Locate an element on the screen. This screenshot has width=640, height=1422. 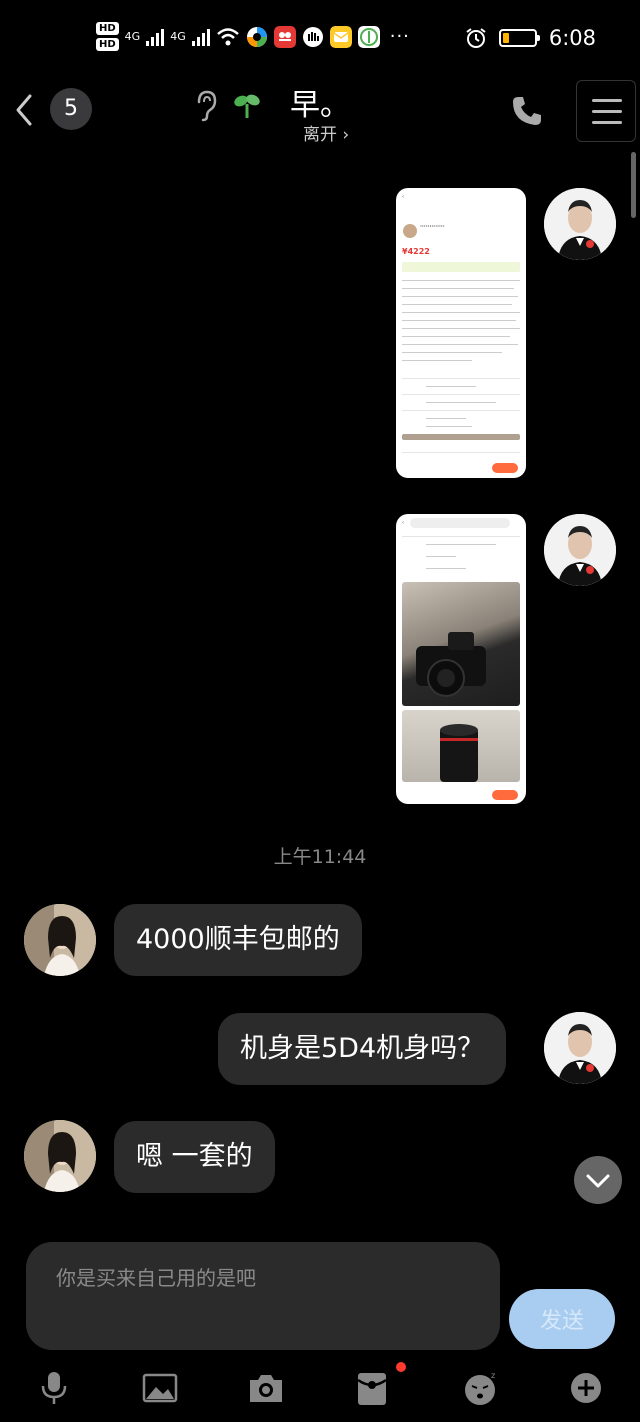
sprout-icon is located at coordinates (247, 106).